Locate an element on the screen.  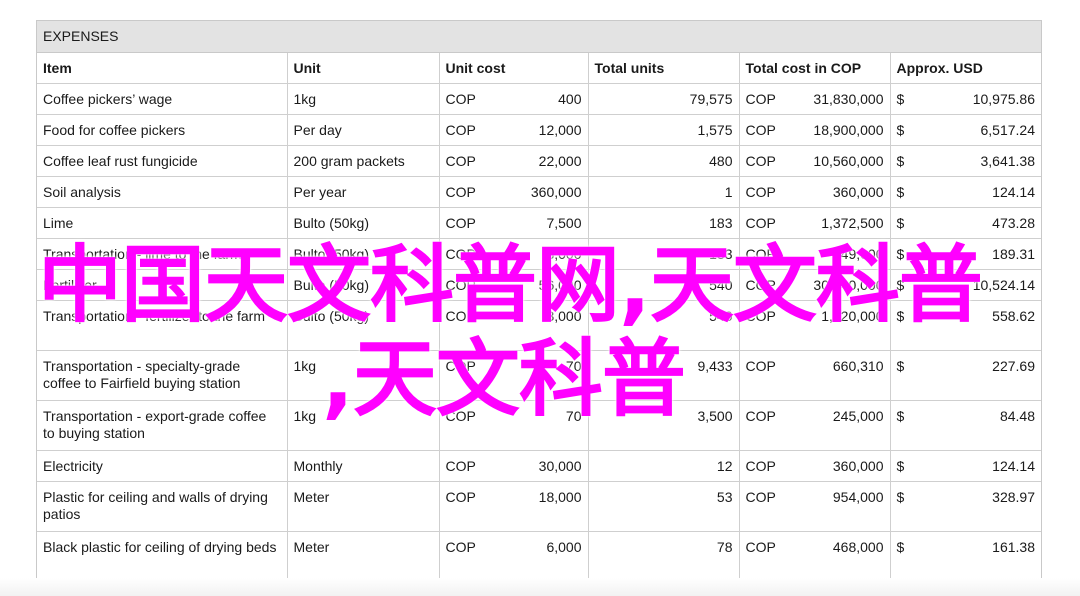
cell-usd: $473.28 is located at coordinates (965, 223).